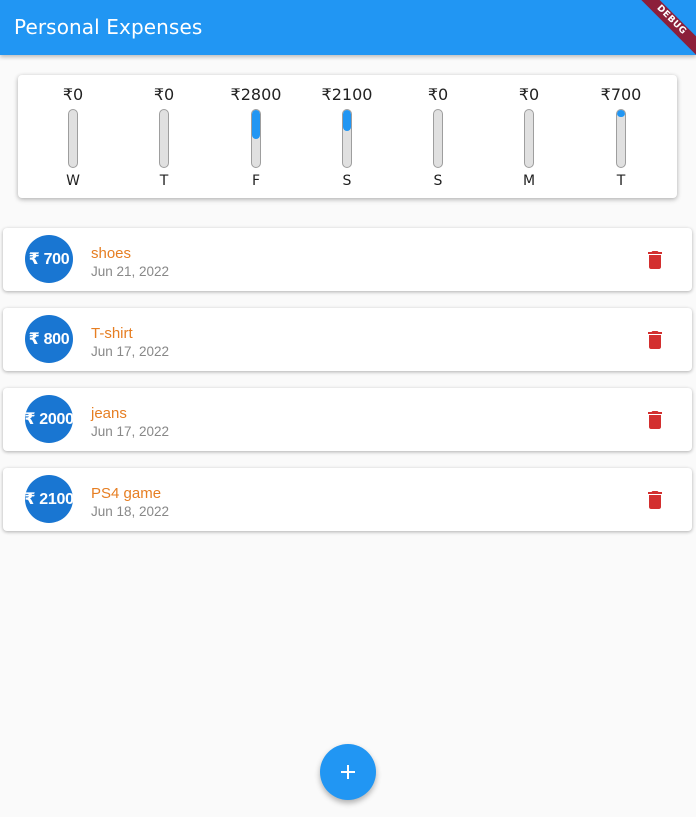  I want to click on bar-amount-label: ₹2100, so click(347, 94).